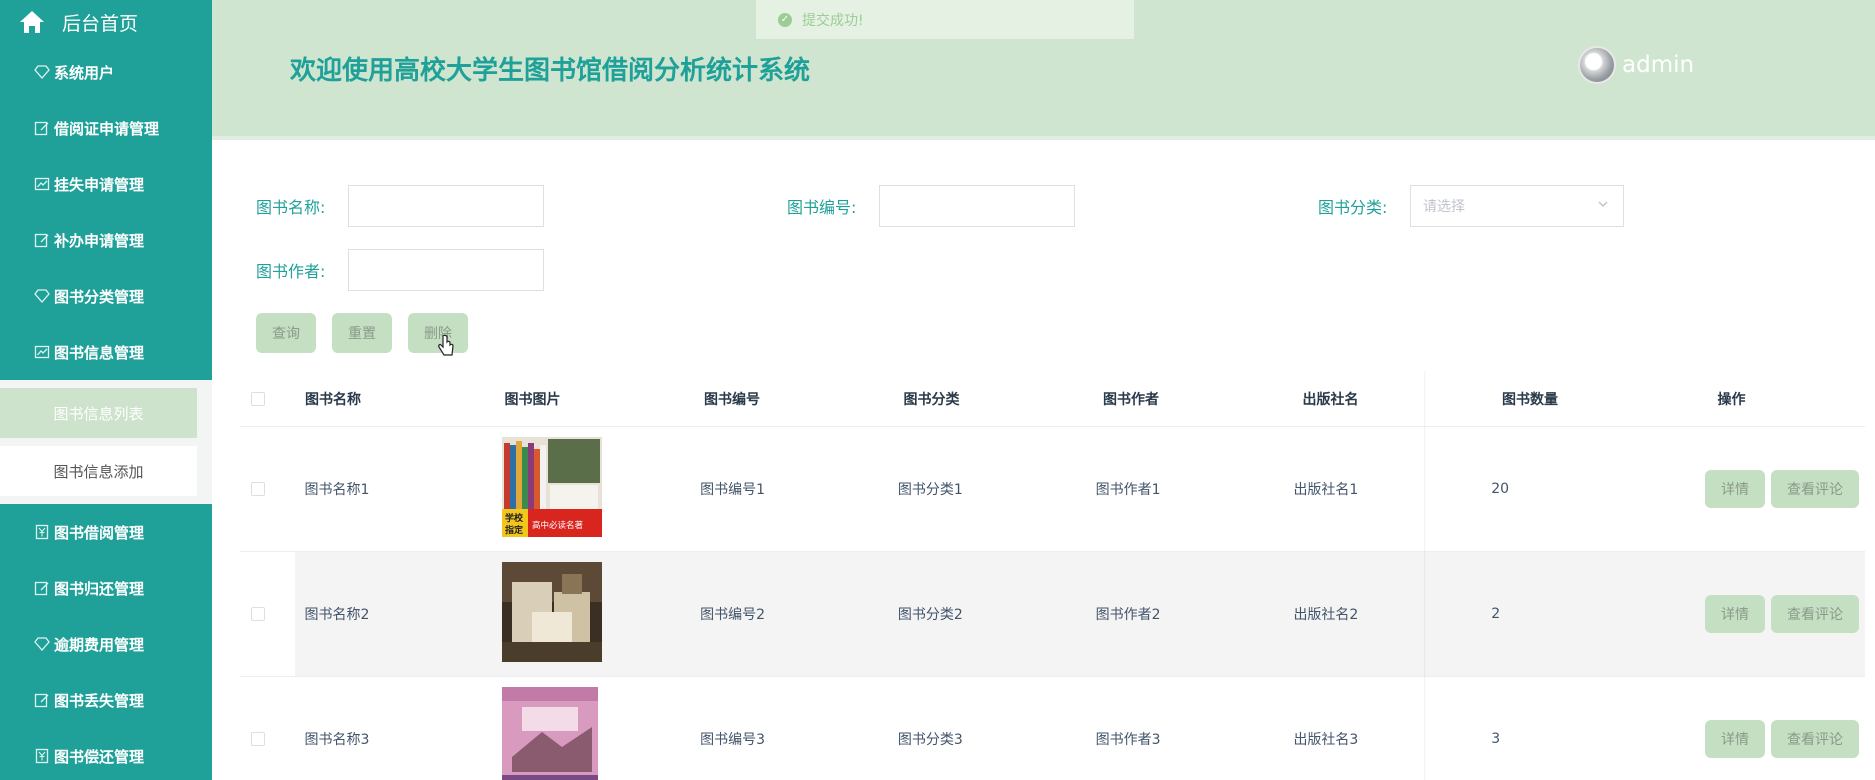 Image resolution: width=1875 pixels, height=780 pixels. Describe the element at coordinates (106, 442) in the screenshot. I see `sidebar-submenu: 图书信息列表 图书信息添加` at that location.